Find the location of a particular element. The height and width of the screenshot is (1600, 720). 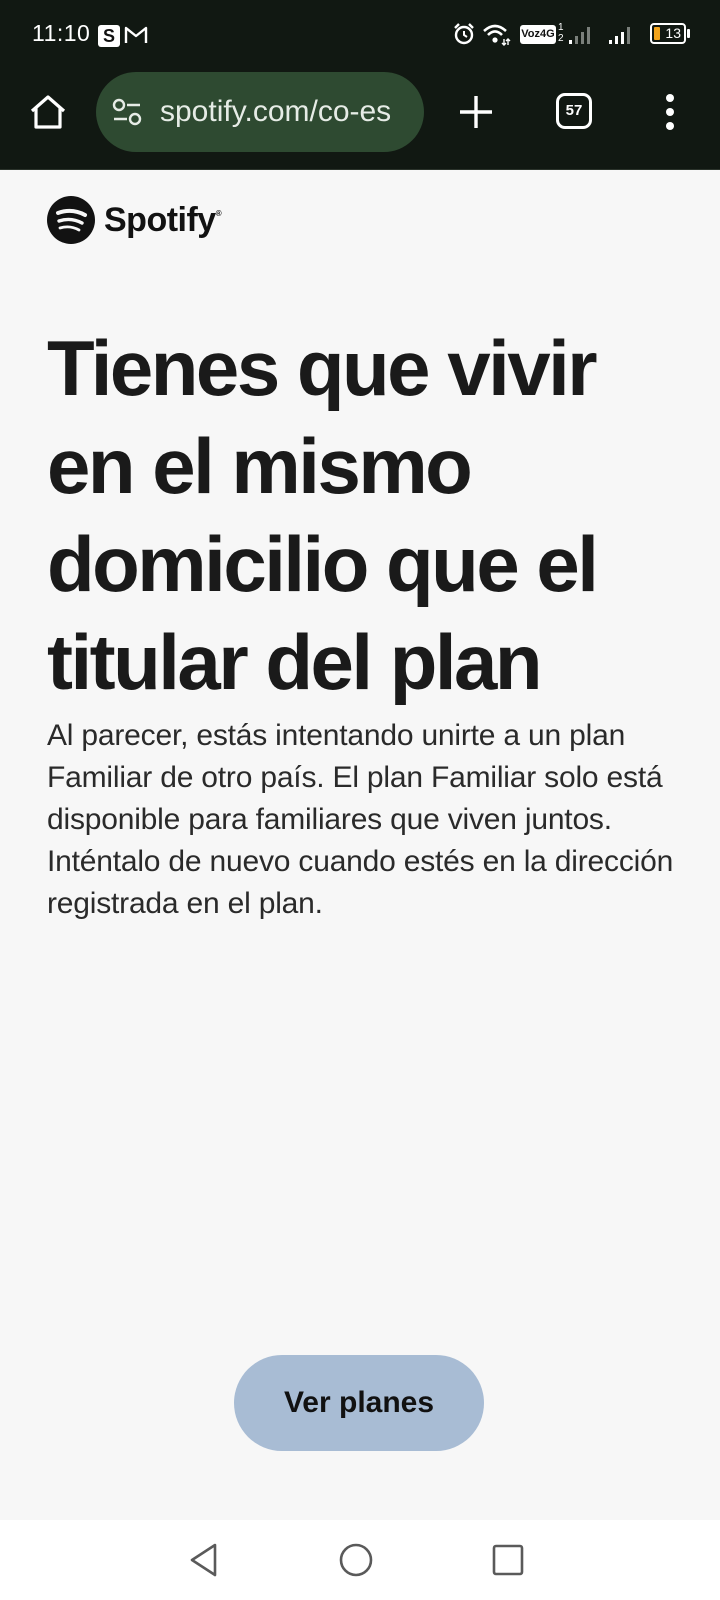

tab-count: 57 is located at coordinates (574, 110).